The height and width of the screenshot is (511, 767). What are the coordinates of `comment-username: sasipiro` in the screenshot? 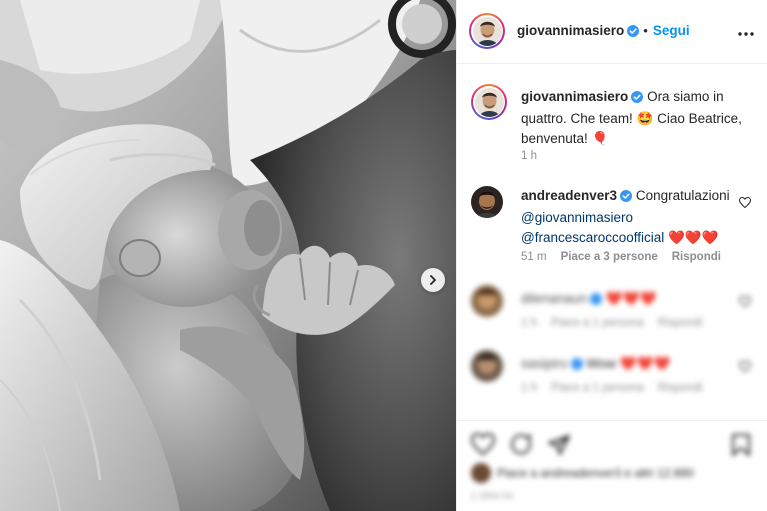 It's located at (544, 363).